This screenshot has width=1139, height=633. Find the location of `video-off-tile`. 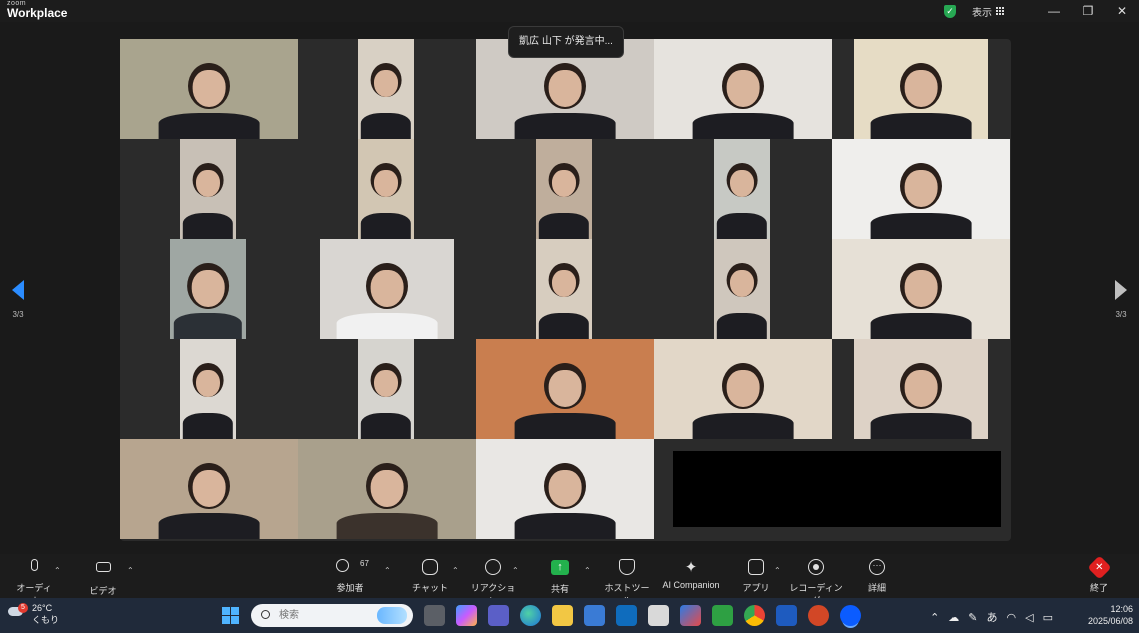

video-off-tile is located at coordinates (837, 489).